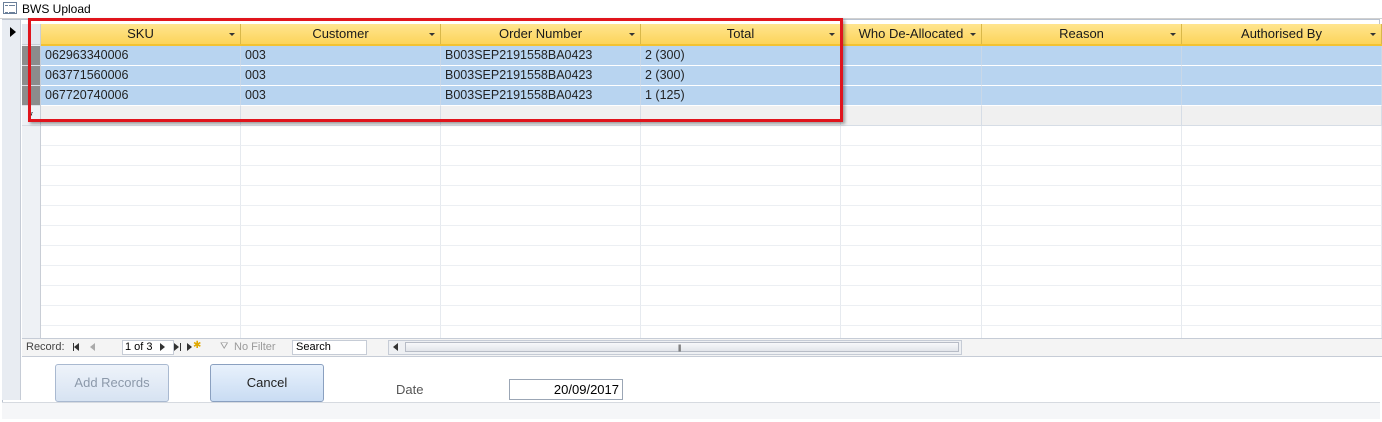  What do you see at coordinates (395, 347) in the screenshot?
I see `scroll-left-icon` at bounding box center [395, 347].